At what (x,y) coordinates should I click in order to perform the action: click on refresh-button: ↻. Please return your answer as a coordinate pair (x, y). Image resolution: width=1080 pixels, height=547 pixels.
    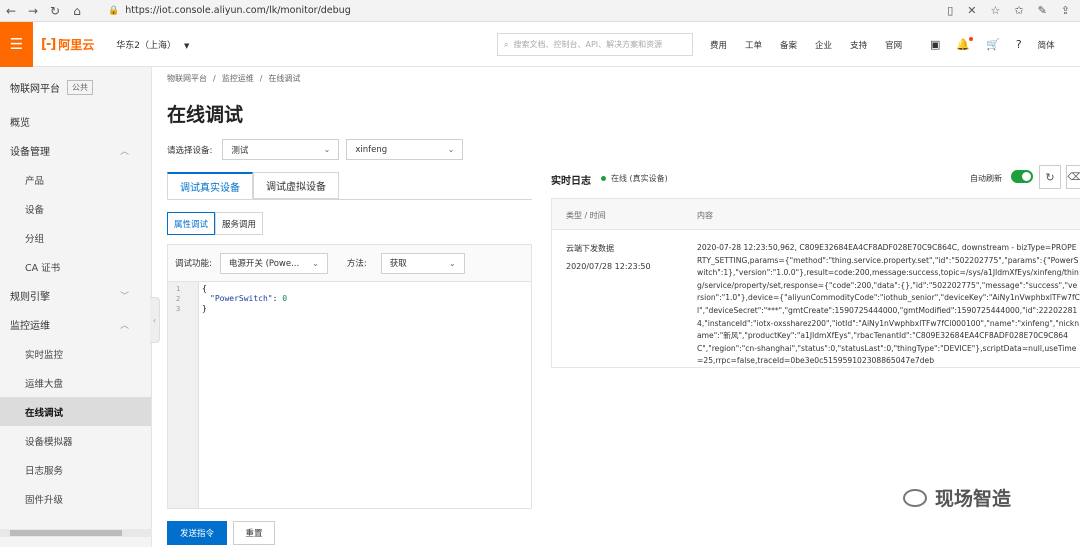
    Looking at the image, I should click on (1050, 177).